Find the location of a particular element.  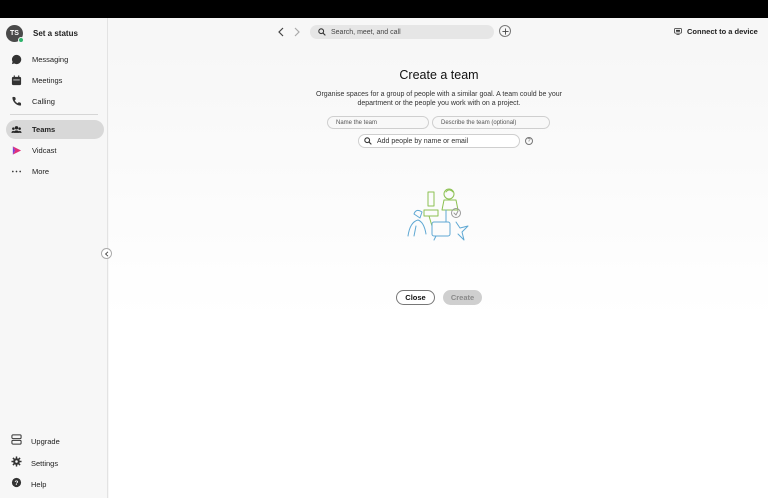

more-dots-icon is located at coordinates (16, 171).